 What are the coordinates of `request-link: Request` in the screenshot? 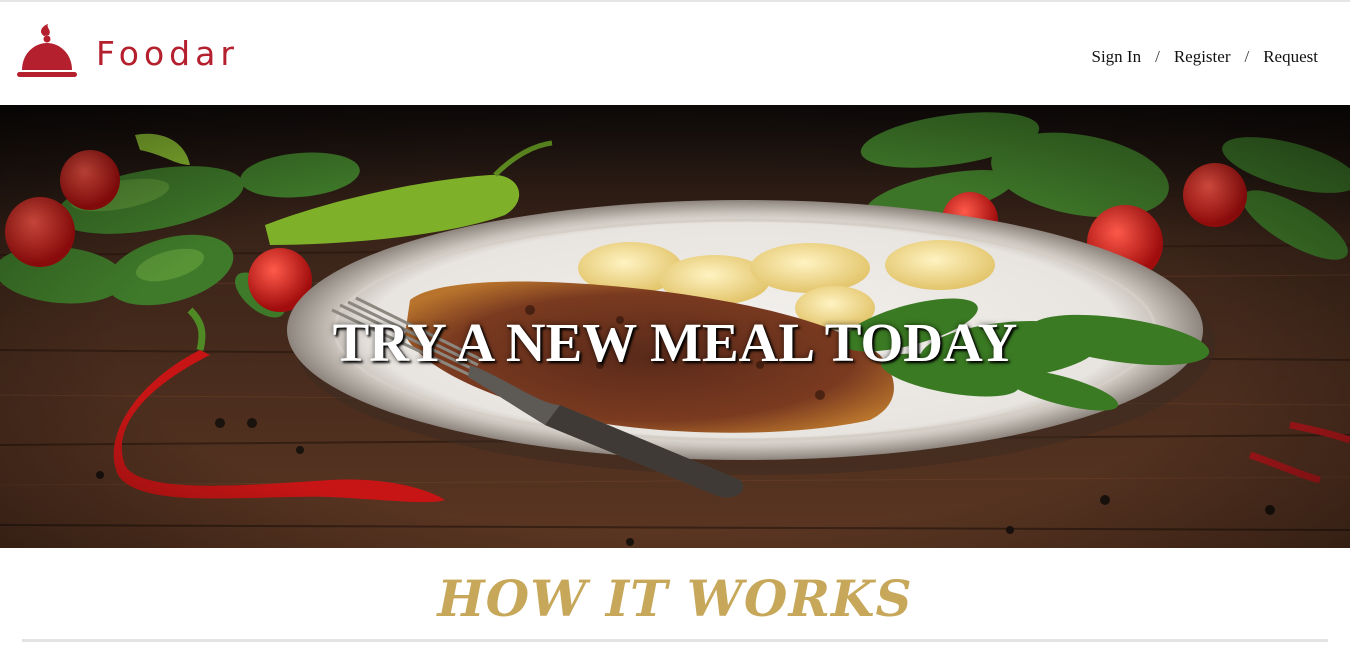 It's located at (1290, 57).